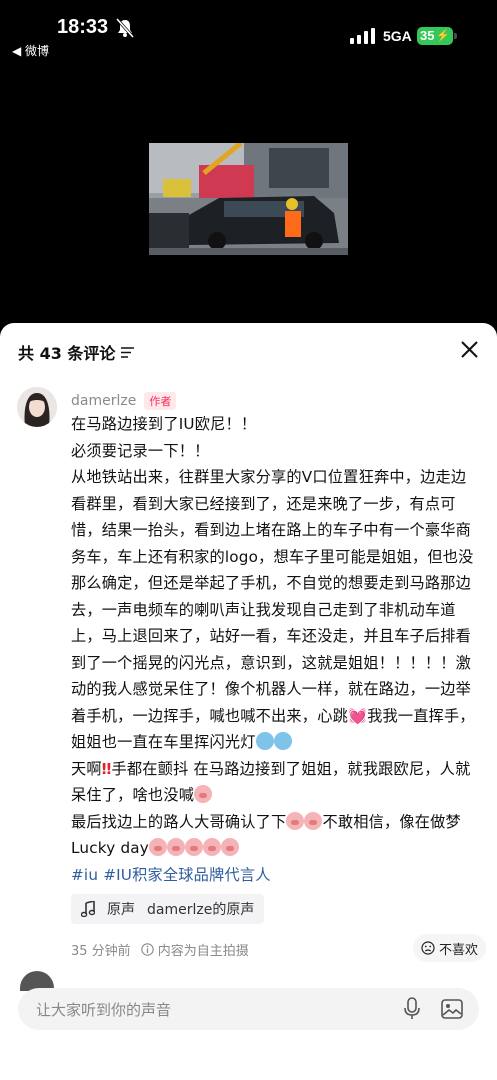 The image size is (497, 1080). I want to click on frown-face-icon, so click(428, 948).